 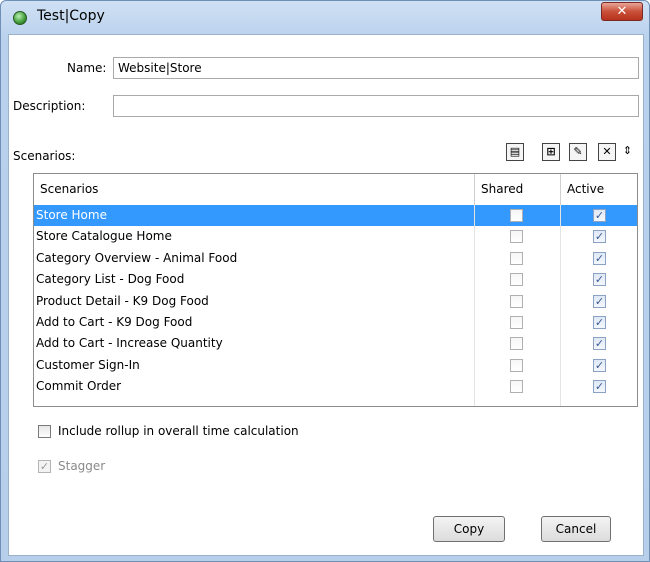 I want to click on window-title: Test|Copy, so click(x=71, y=16).